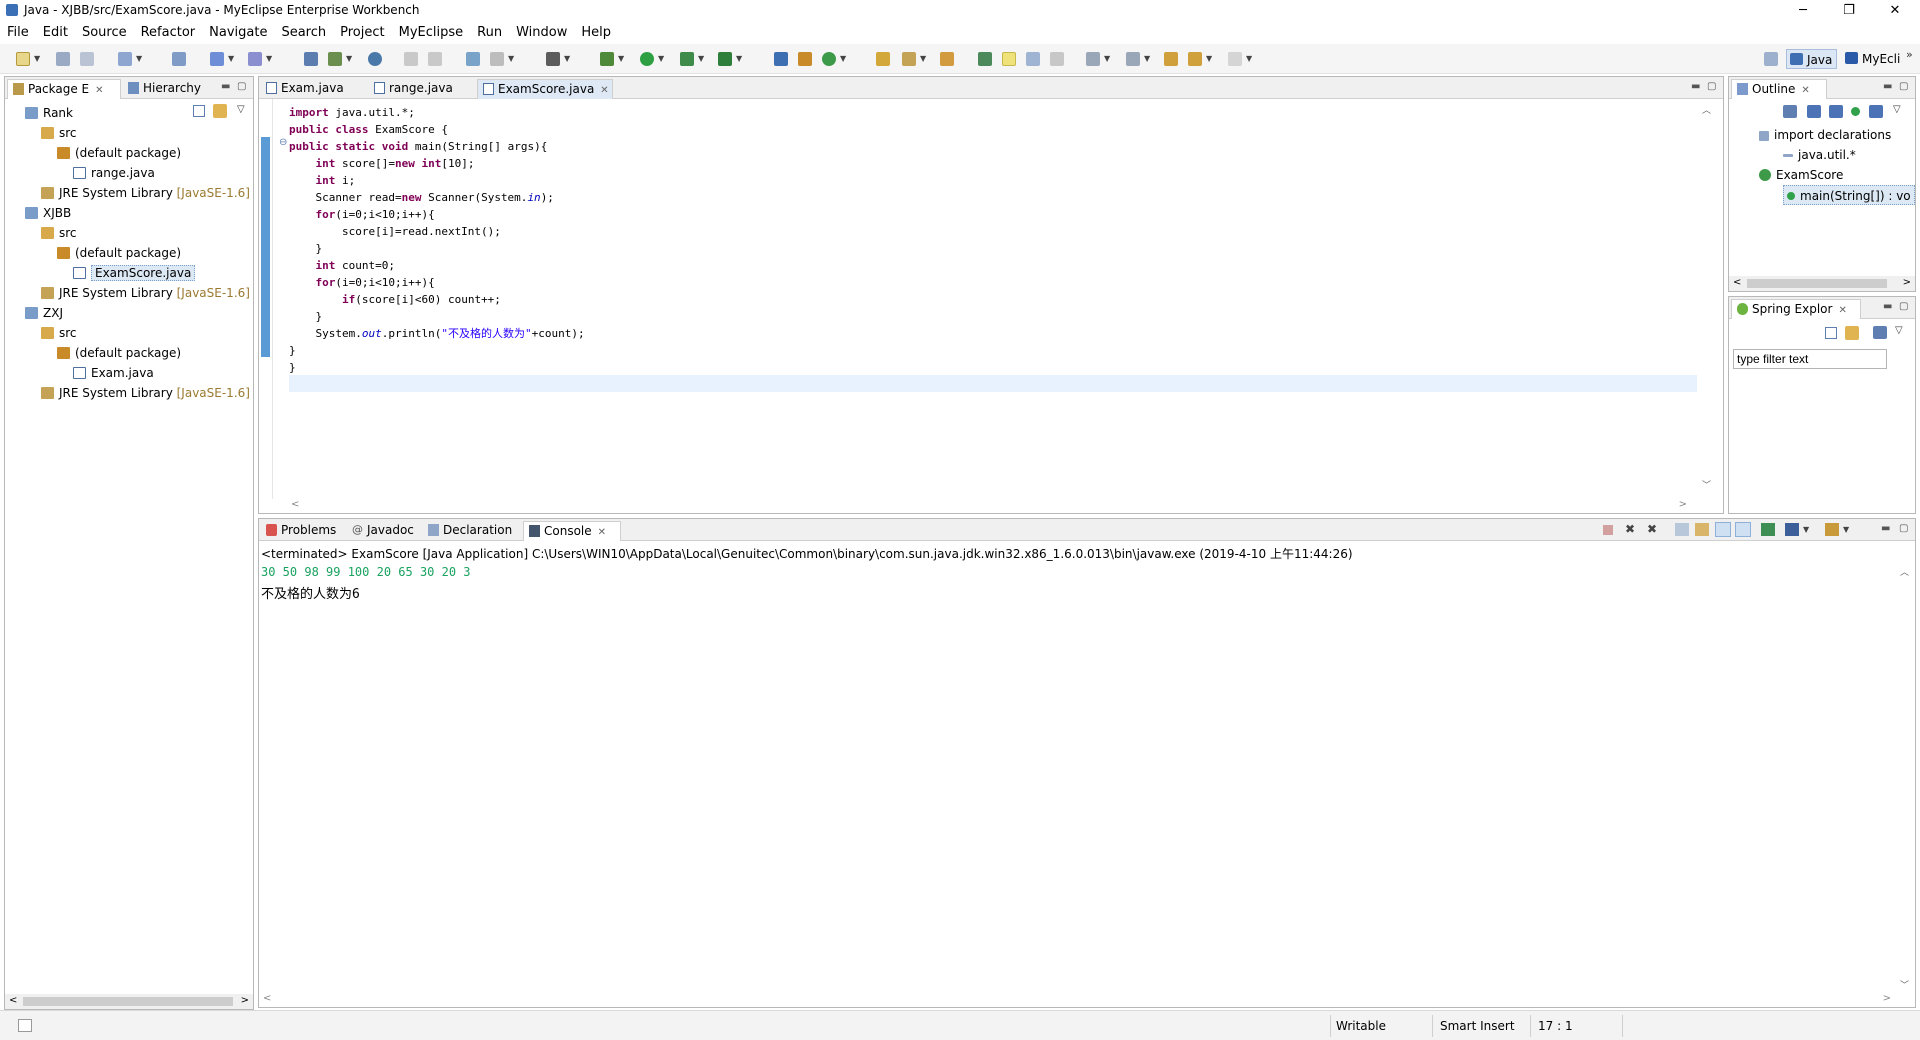 The image size is (1920, 1040). What do you see at coordinates (1792, 529) in the screenshot?
I see `display-console-icon` at bounding box center [1792, 529].